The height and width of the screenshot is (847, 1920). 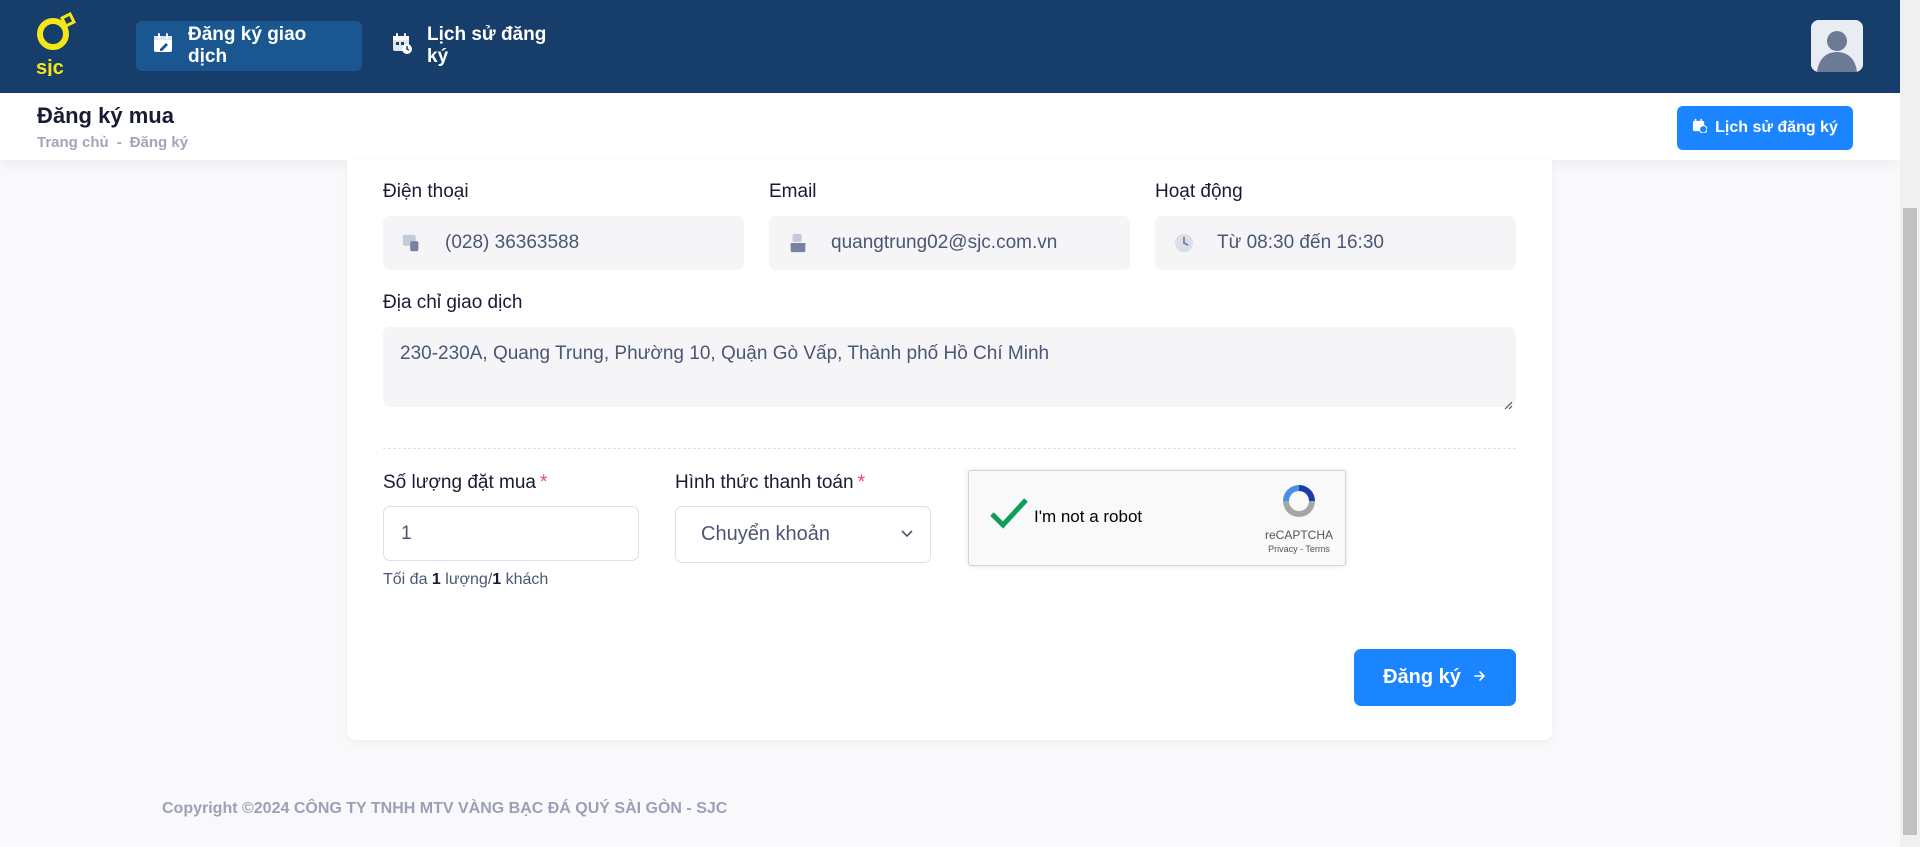 I want to click on payment-method-select: Chuyển khoản, so click(x=803, y=534).